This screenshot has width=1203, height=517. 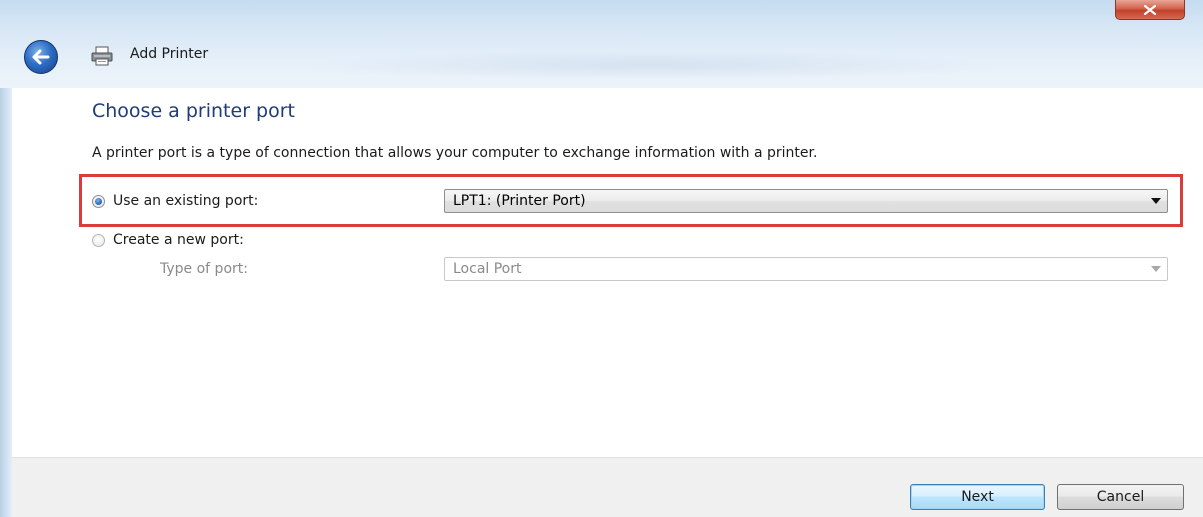 What do you see at coordinates (977, 497) in the screenshot?
I see `next-button: Next` at bounding box center [977, 497].